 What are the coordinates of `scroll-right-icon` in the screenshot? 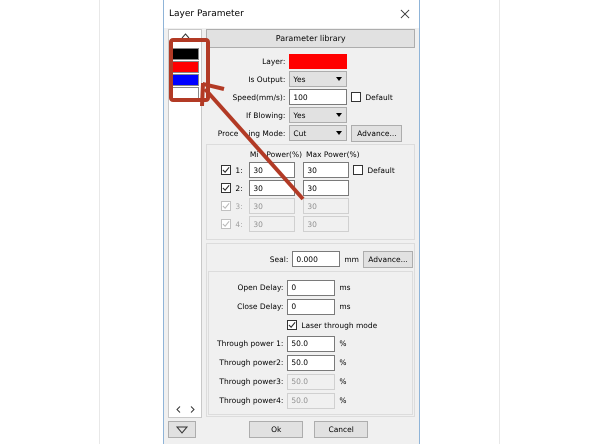 It's located at (192, 409).